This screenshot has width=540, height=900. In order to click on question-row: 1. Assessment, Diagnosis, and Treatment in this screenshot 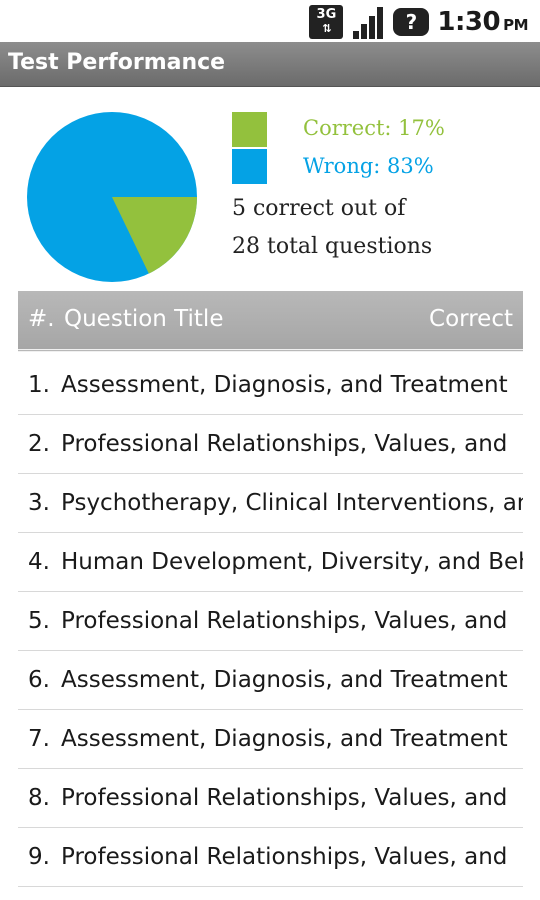, I will do `click(270, 385)`.